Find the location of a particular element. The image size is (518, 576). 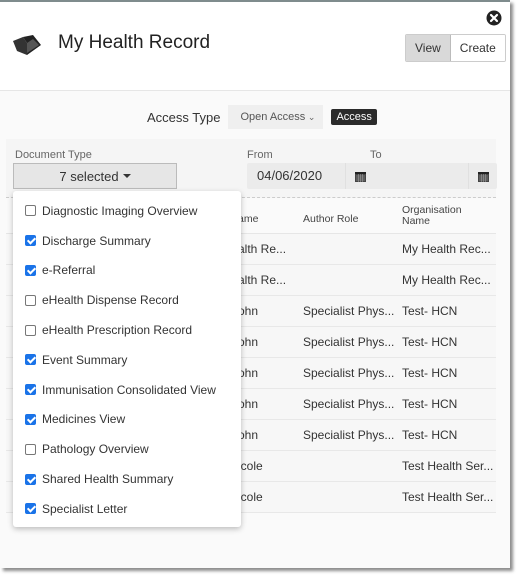

access-type-value: Open Access is located at coordinates (273, 117).